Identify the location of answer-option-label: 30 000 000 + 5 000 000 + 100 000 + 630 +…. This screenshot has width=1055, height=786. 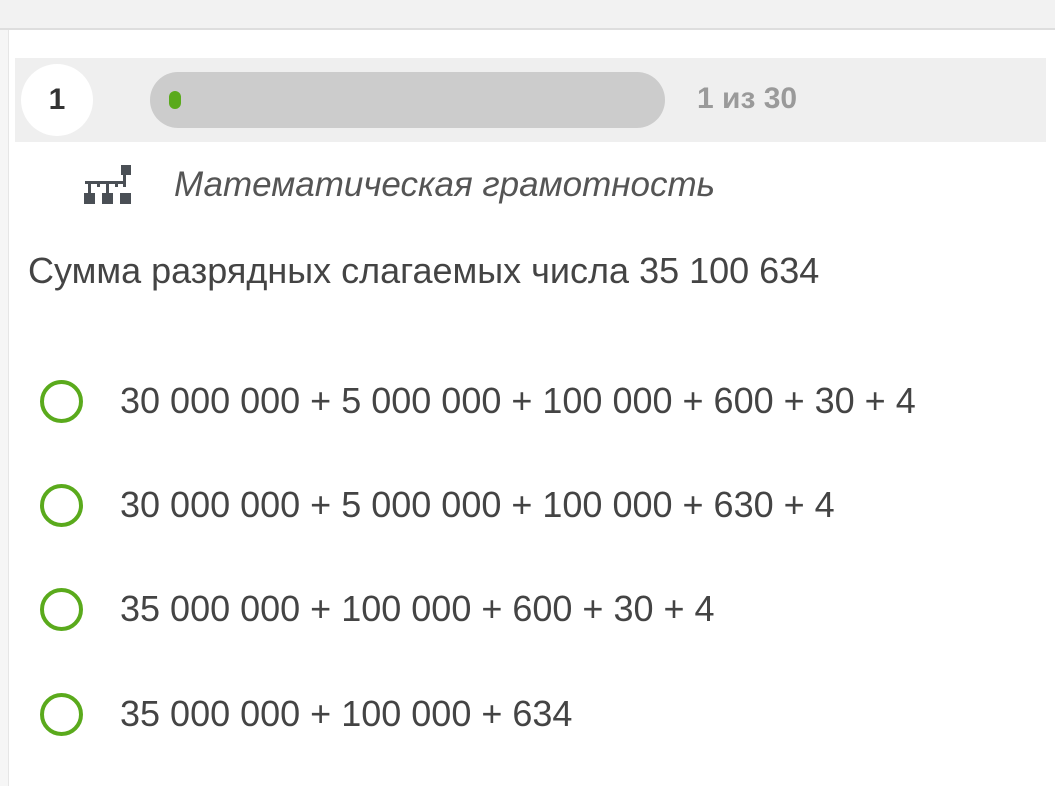
(477, 504).